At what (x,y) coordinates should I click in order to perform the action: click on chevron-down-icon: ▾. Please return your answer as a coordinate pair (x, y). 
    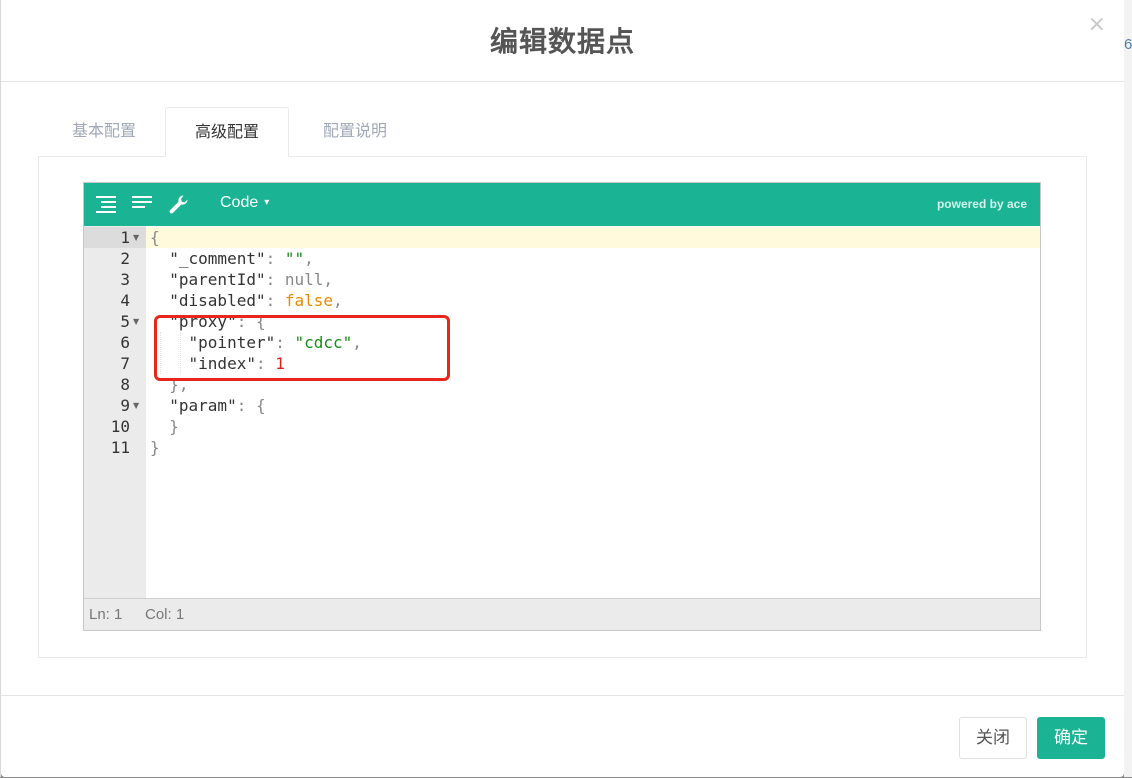
    Looking at the image, I should click on (267, 202).